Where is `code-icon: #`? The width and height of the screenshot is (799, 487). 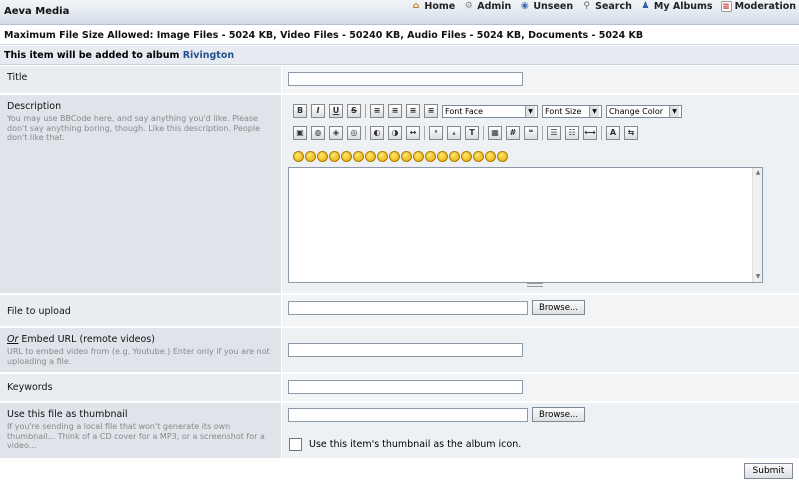 code-icon: # is located at coordinates (513, 133).